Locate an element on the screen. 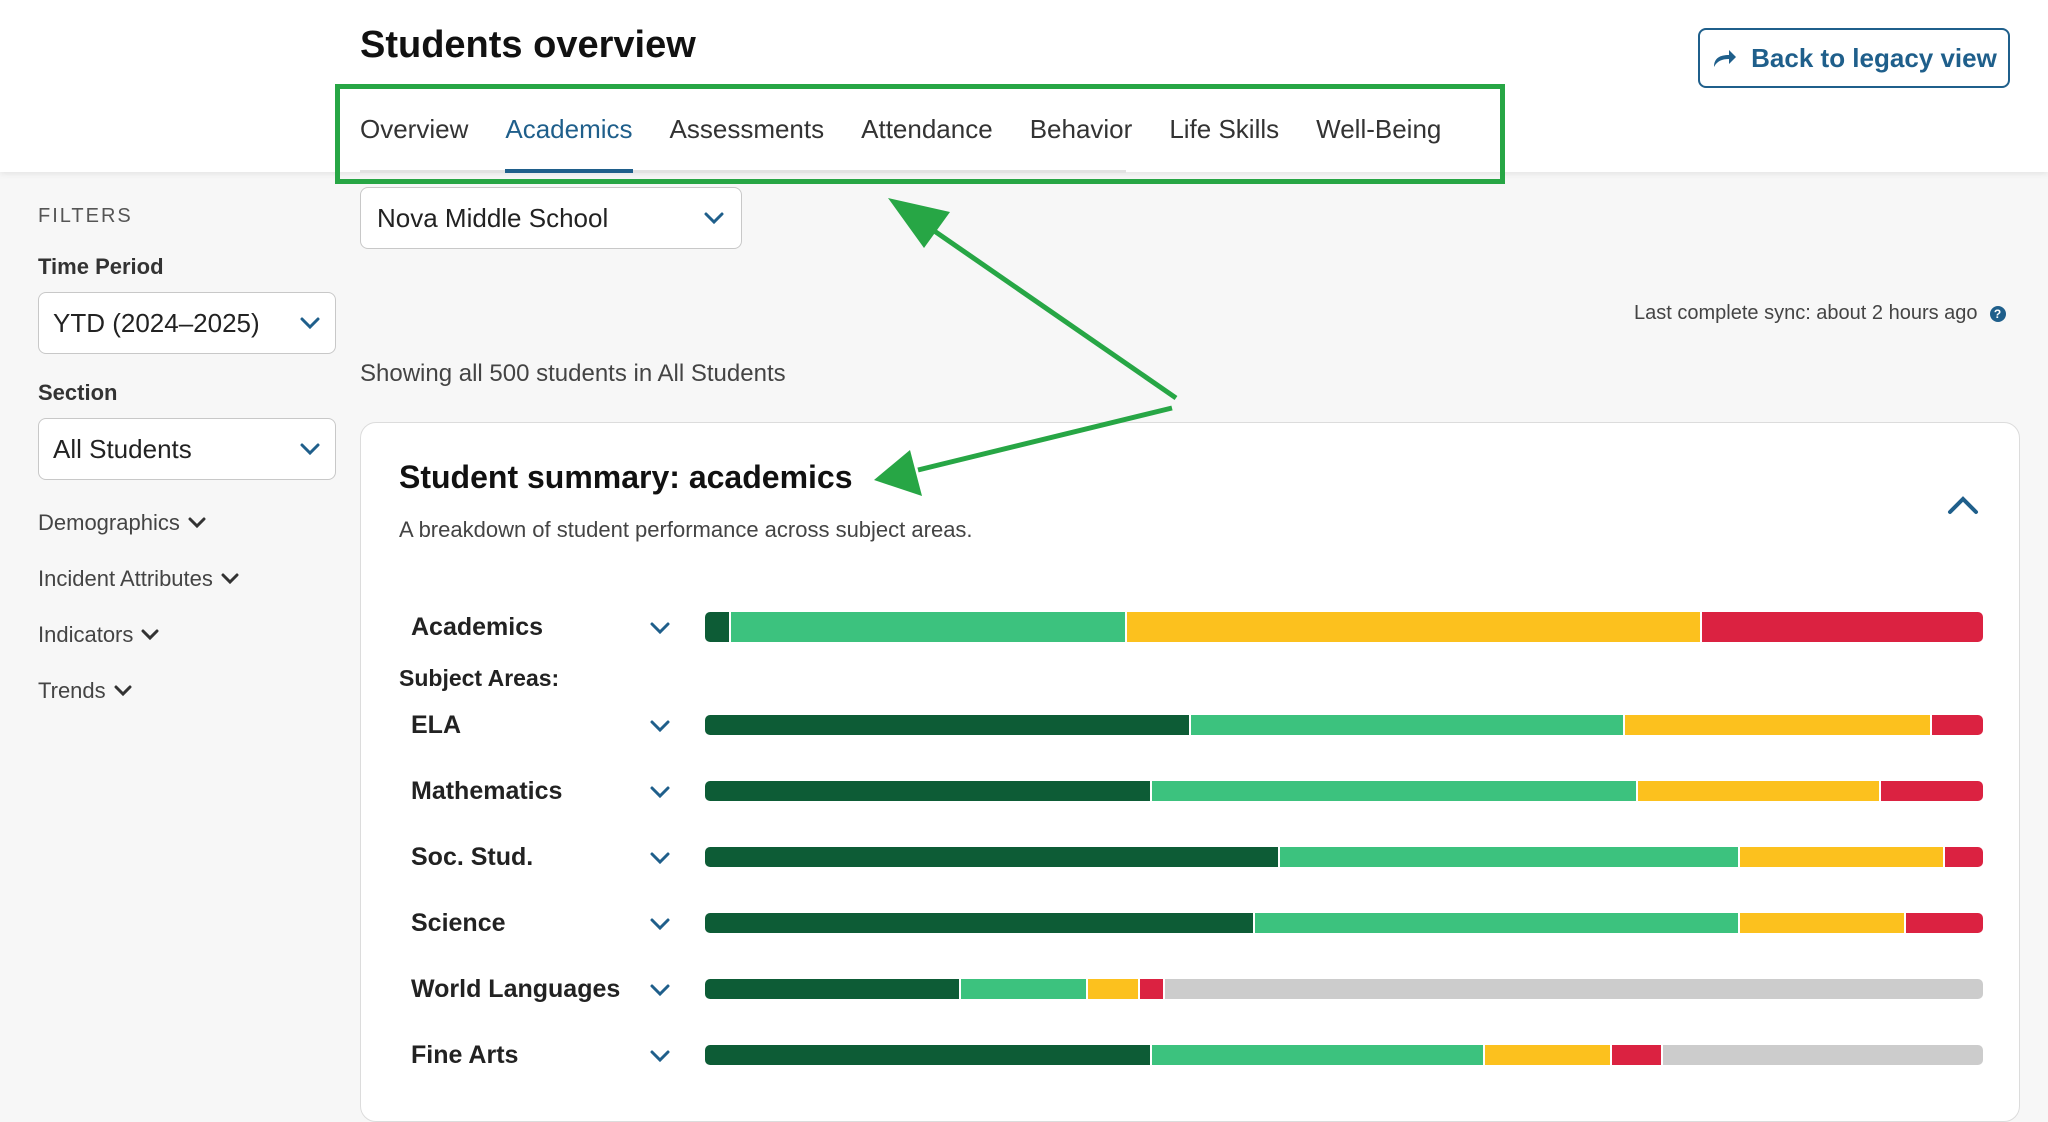 This screenshot has height=1122, width=2048. time-period-value: YTD (2024–2025) is located at coordinates (156, 322).